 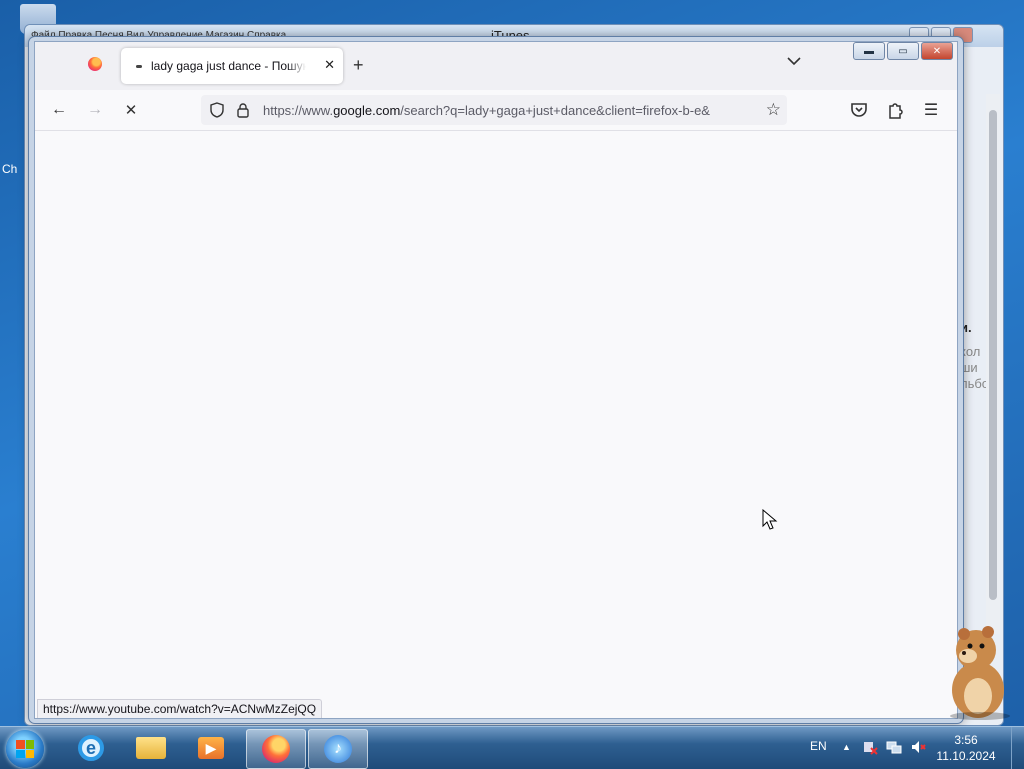 What do you see at coordinates (95, 110) in the screenshot?
I see `forward-button: →` at bounding box center [95, 110].